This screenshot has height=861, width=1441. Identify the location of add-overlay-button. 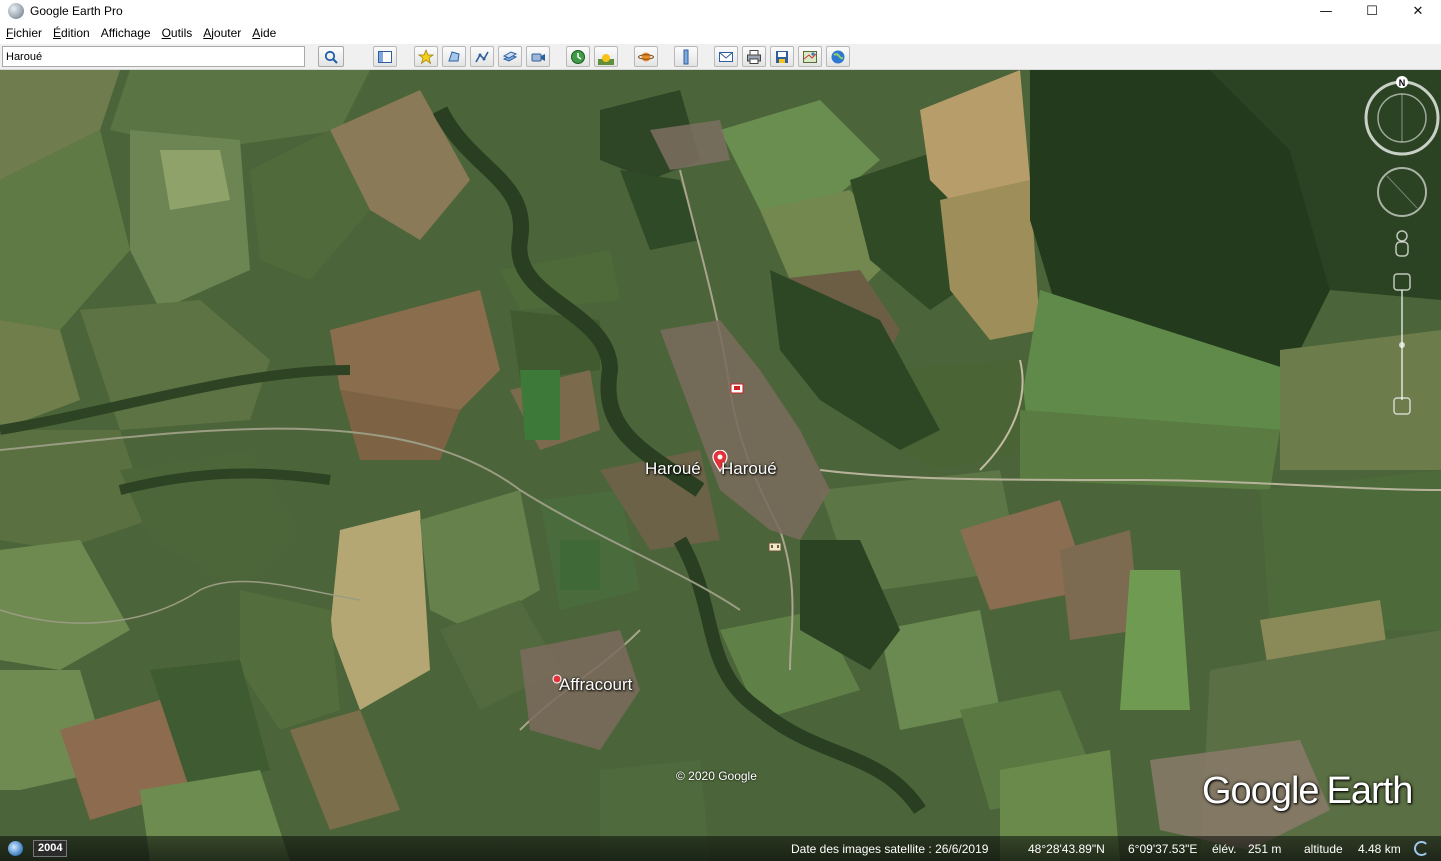
(510, 56).